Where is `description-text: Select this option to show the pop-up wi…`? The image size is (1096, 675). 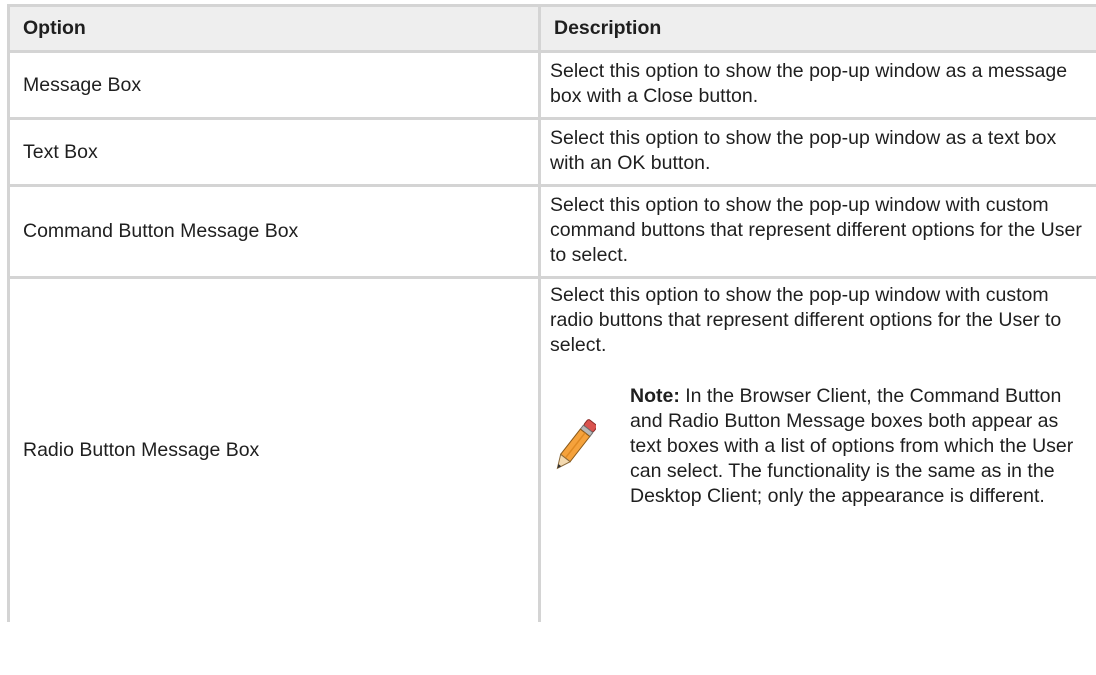
description-text: Select this option to show the pop-up wi… is located at coordinates (806, 320).